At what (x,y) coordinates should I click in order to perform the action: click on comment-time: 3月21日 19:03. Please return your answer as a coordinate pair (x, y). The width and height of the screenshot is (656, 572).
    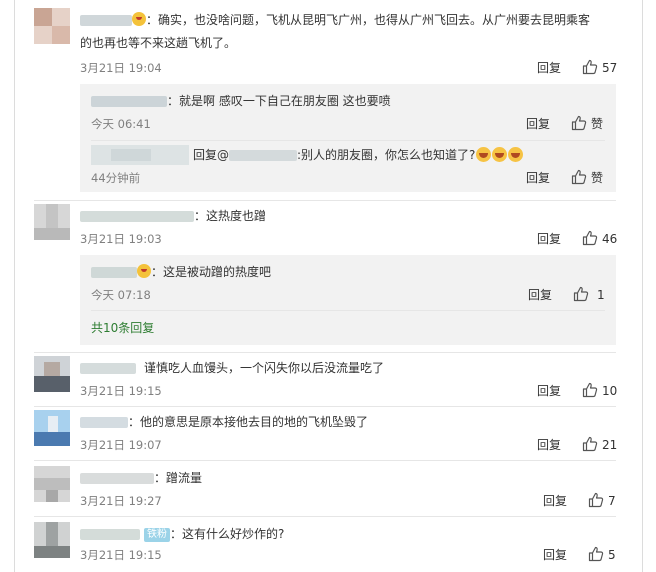
    Looking at the image, I should click on (121, 239).